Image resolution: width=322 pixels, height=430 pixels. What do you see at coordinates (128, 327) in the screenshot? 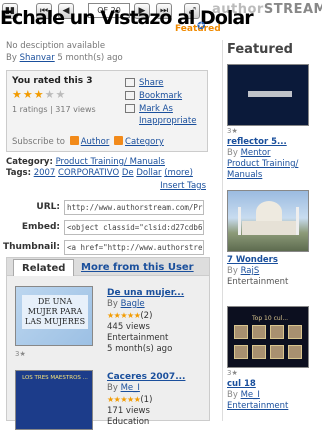
I see `item-views: 445 views` at bounding box center [128, 327].